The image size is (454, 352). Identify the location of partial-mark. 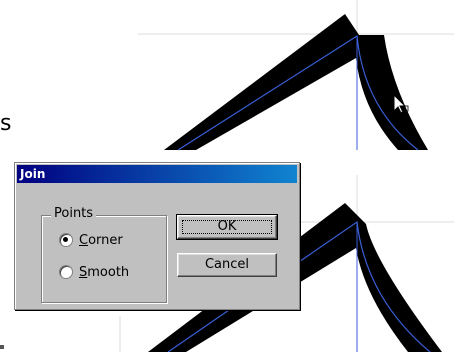
(2, 347).